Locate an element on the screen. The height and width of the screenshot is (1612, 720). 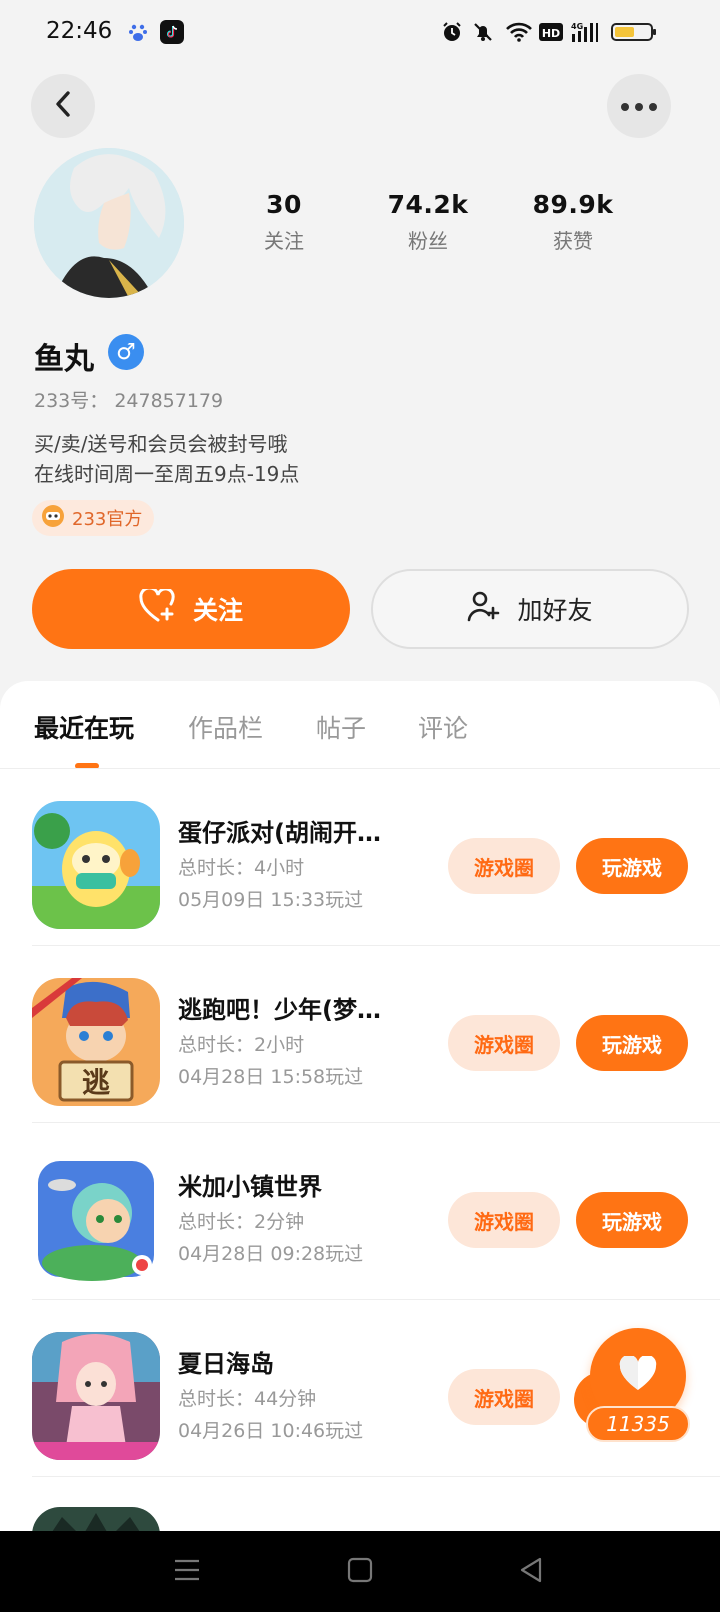
tab-posts: 帖子 is located at coordinates (341, 727).